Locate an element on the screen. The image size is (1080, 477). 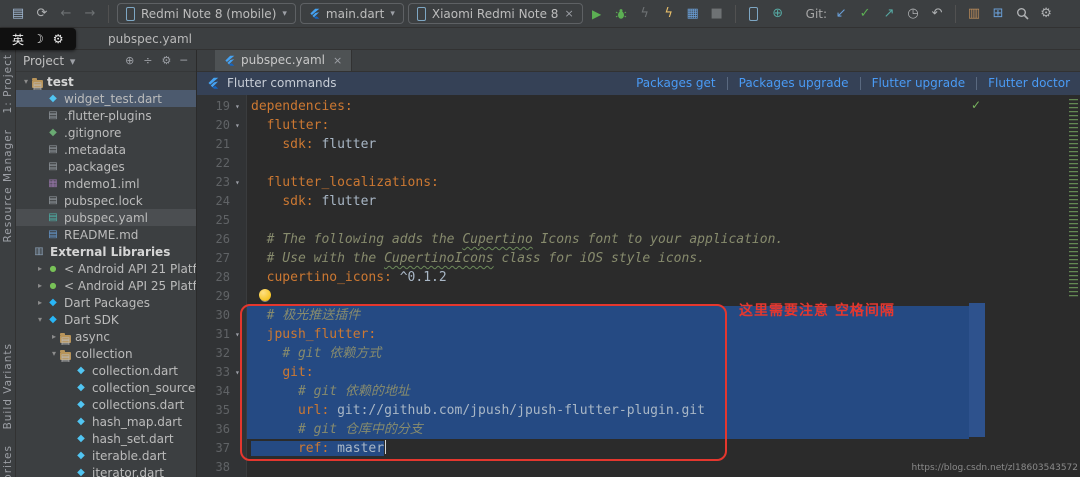
tree-item-android-api-25-platform: ▸● < Android API 25 Platform is located at coordinates (106, 285).